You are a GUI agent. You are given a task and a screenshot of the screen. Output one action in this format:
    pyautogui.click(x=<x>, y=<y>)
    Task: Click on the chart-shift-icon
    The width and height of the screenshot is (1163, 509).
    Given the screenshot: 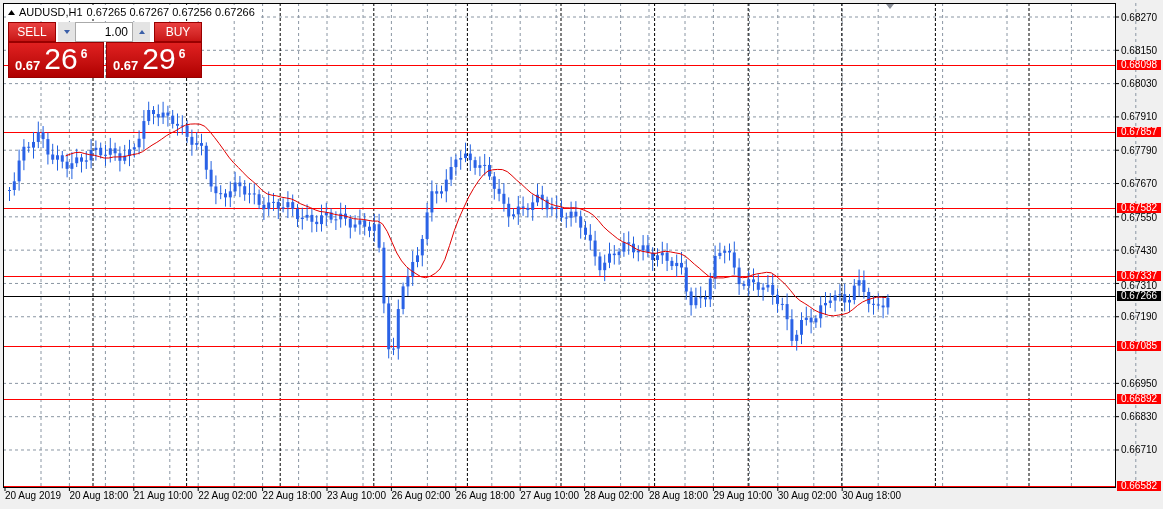 What is the action you would take?
    pyautogui.click(x=890, y=6)
    